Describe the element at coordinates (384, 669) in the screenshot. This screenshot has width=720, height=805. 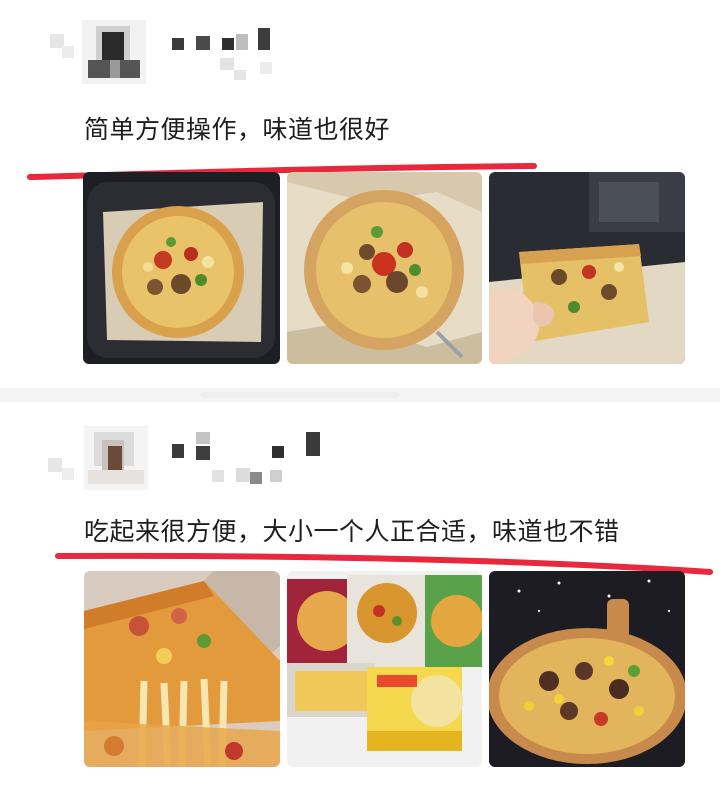
I see `pizza-boxes-photo` at that location.